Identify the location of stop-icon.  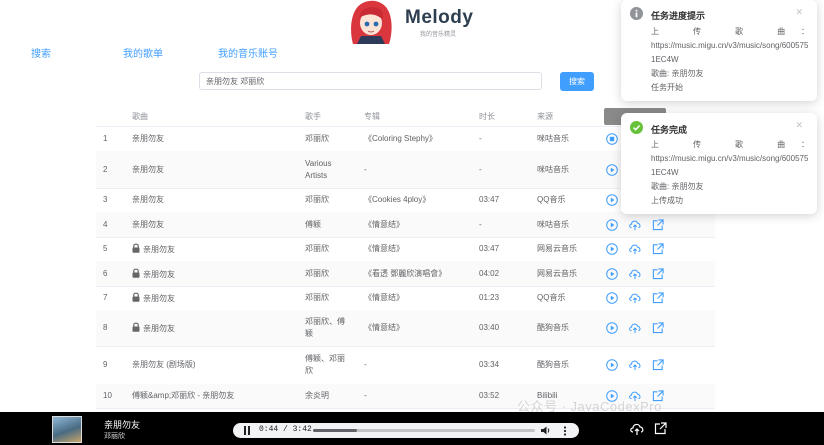
(612, 140).